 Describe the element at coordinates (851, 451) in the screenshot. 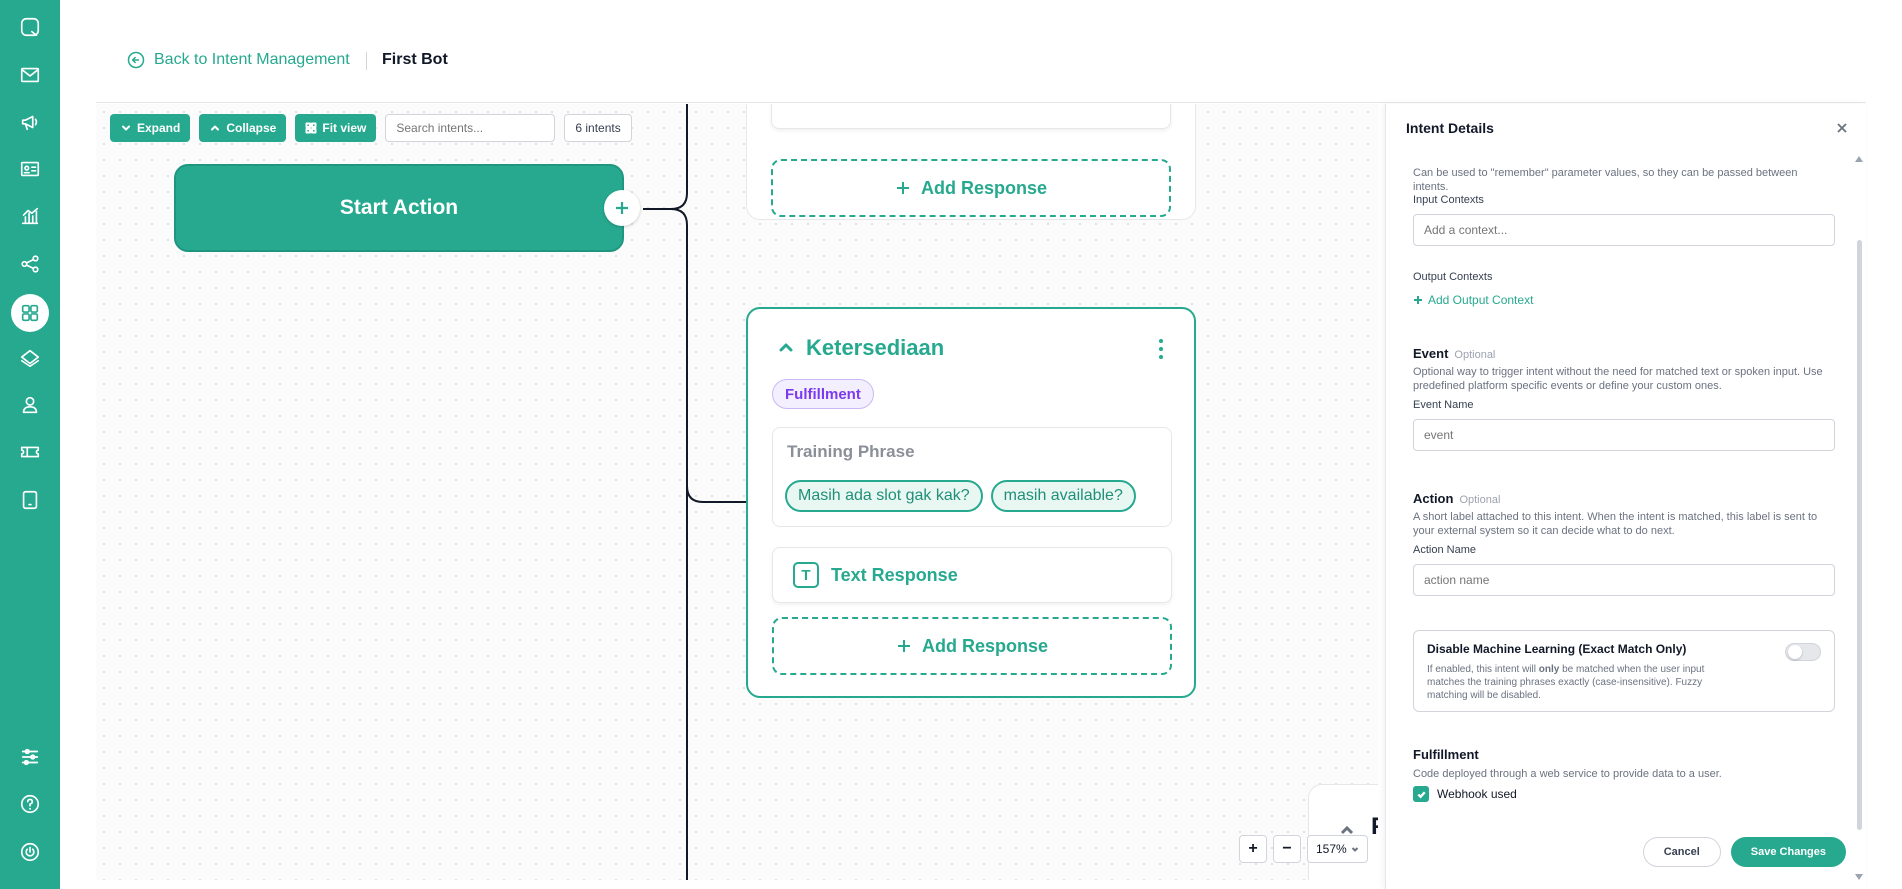

I see `training-phrase-title: Training Phrase` at that location.